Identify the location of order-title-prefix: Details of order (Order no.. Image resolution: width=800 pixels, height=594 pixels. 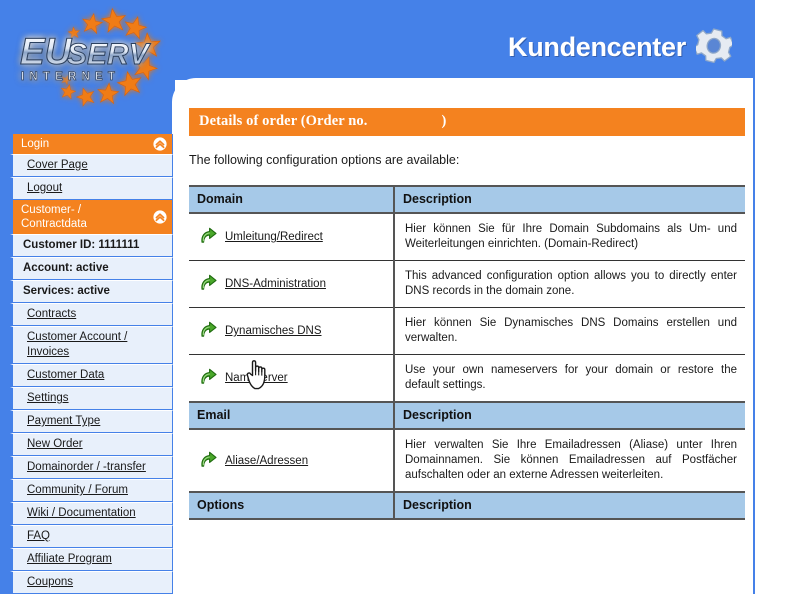
(283, 121).